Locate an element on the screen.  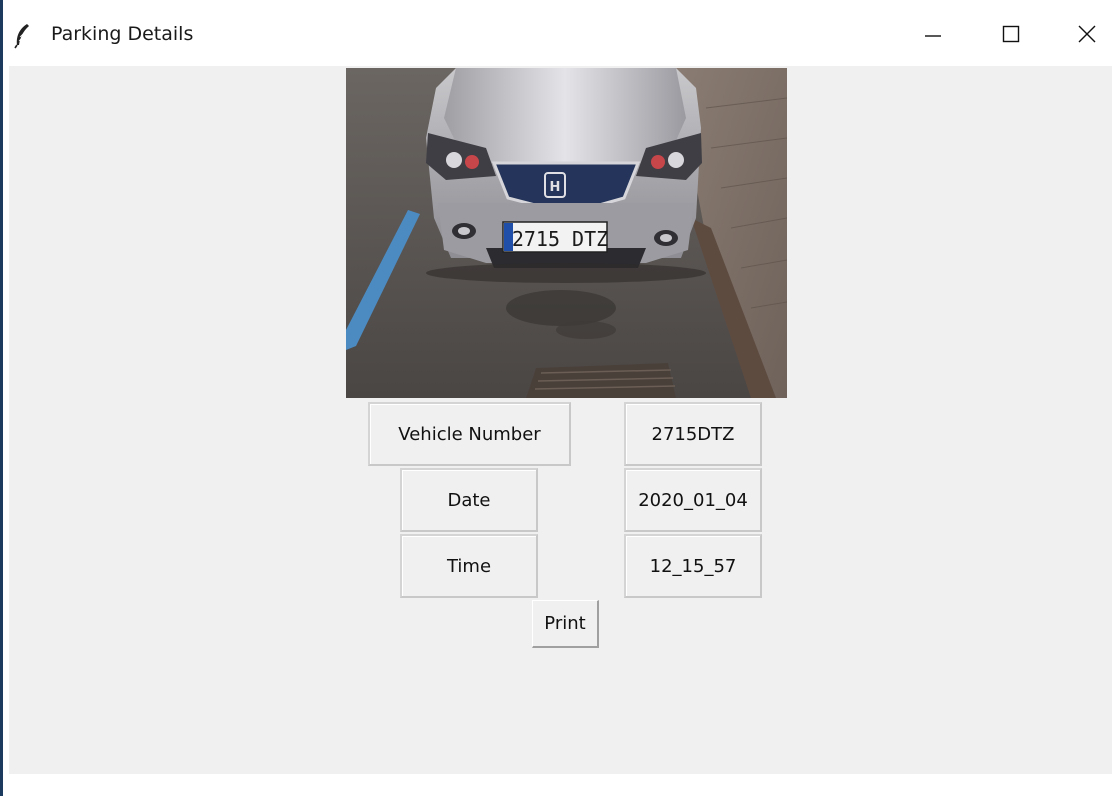
minimize-icon is located at coordinates (933, 36).